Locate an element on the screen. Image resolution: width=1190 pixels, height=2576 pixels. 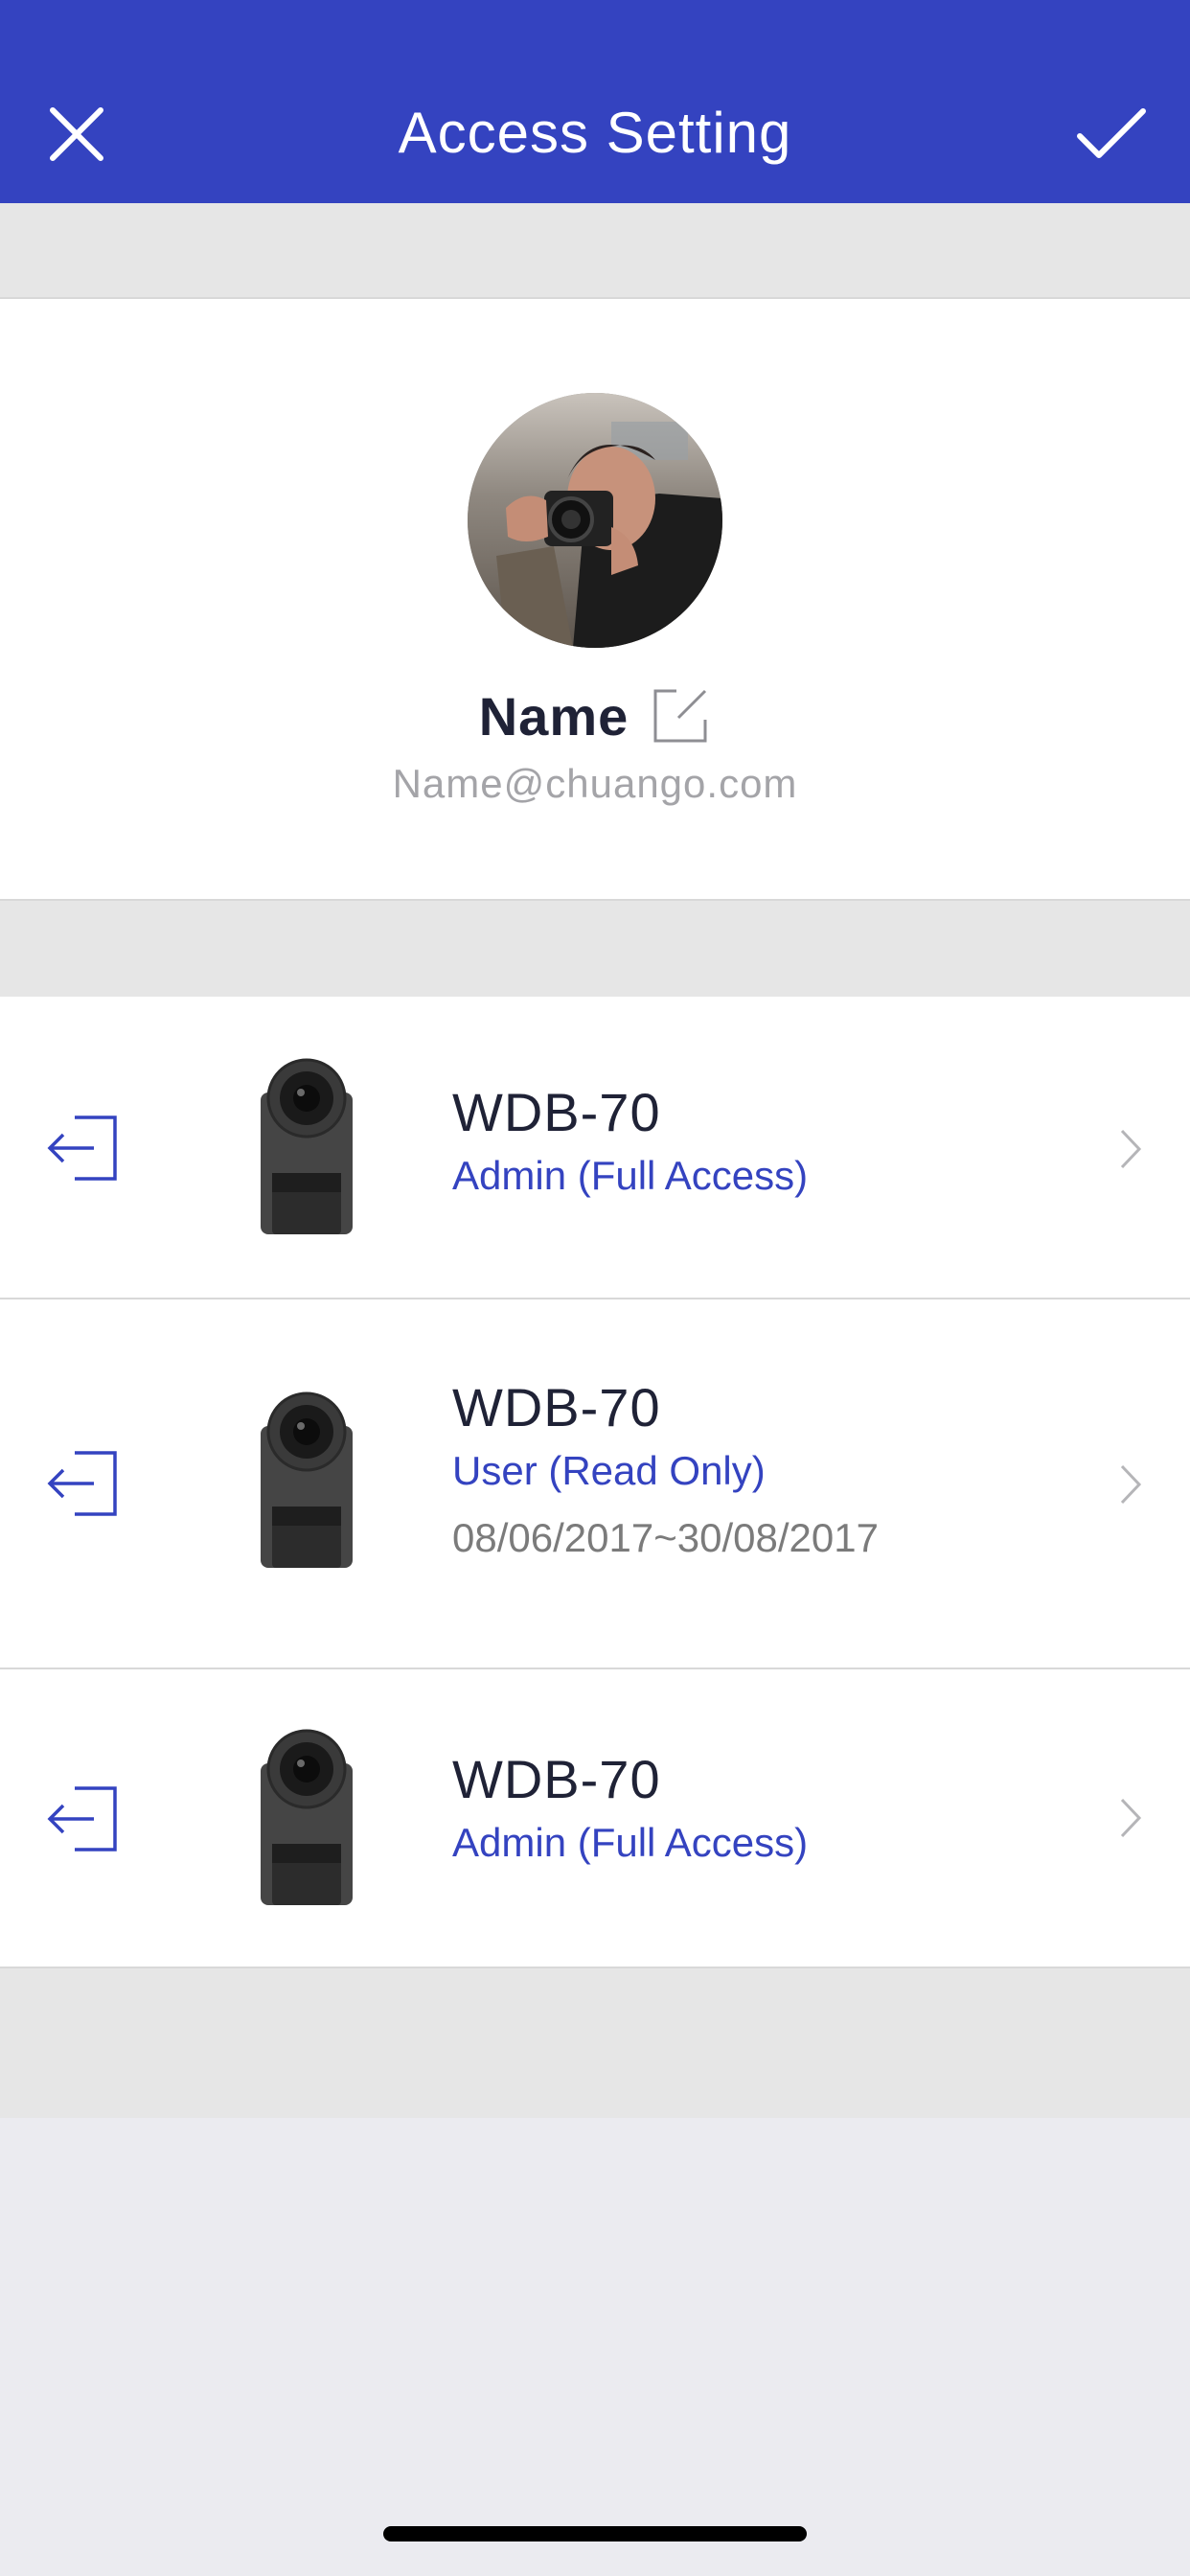
profile-name-row: Name is located at coordinates (595, 715).